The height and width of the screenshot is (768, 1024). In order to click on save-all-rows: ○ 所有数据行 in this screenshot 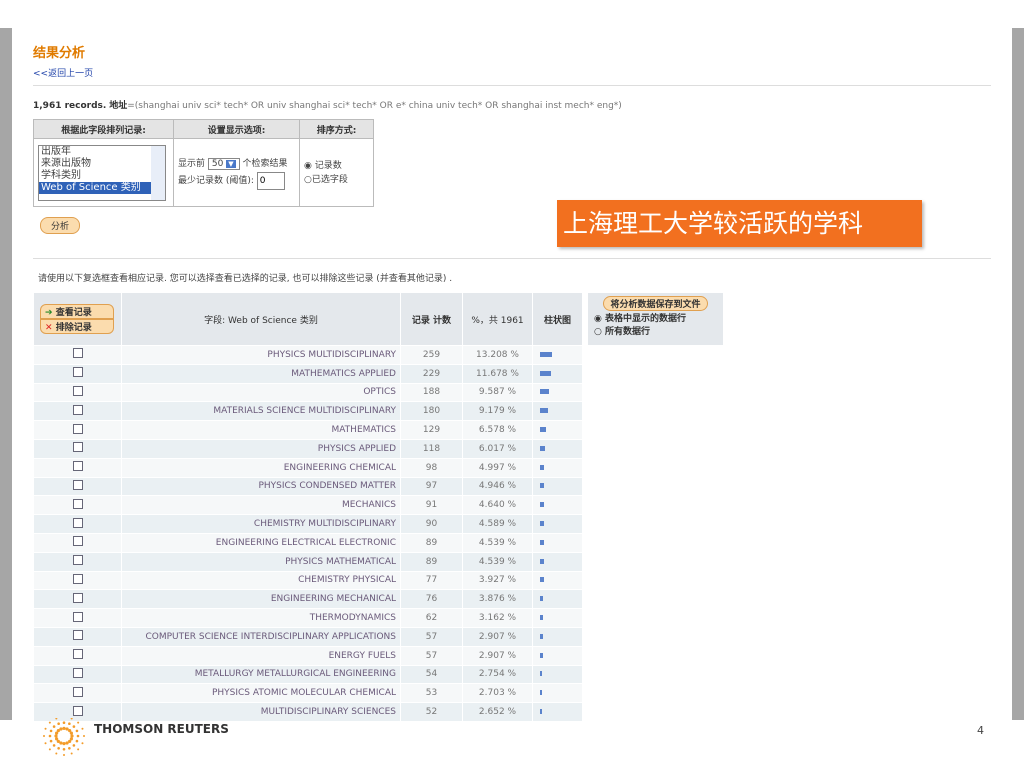, I will do `click(655, 330)`.